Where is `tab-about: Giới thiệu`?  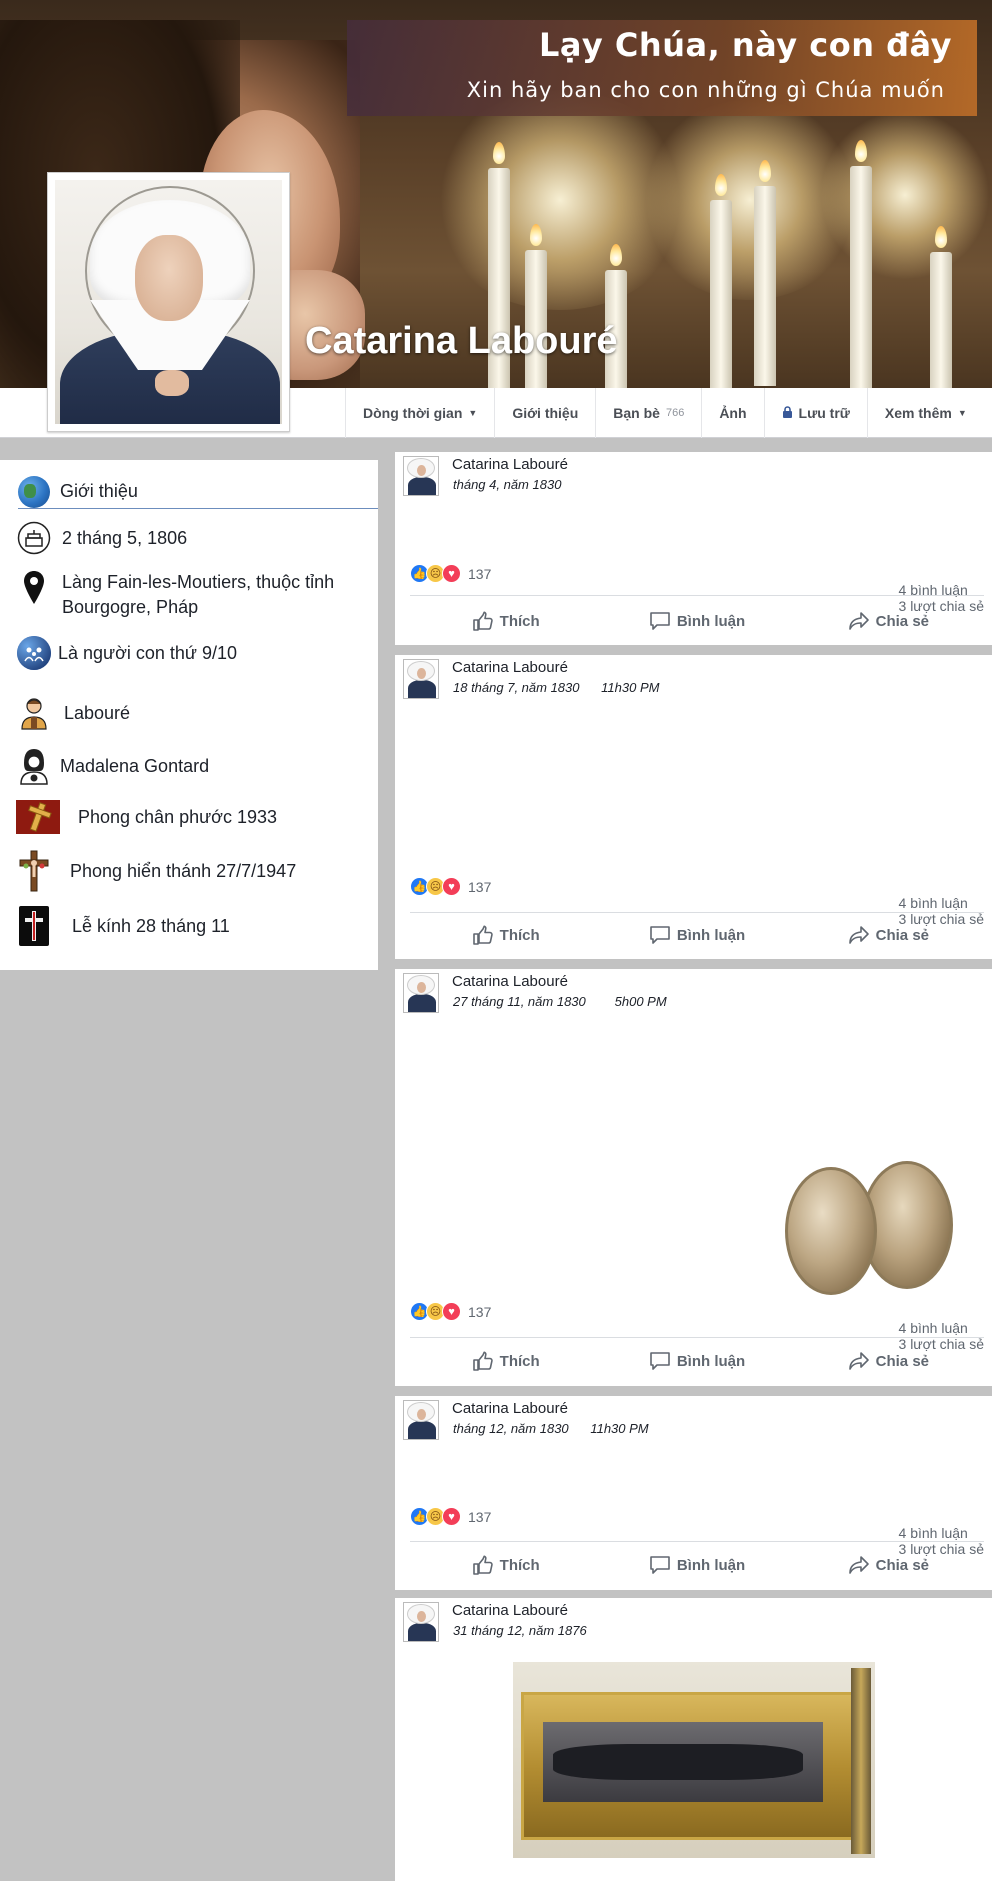
tab-about: Giới thiệu is located at coordinates (544, 413).